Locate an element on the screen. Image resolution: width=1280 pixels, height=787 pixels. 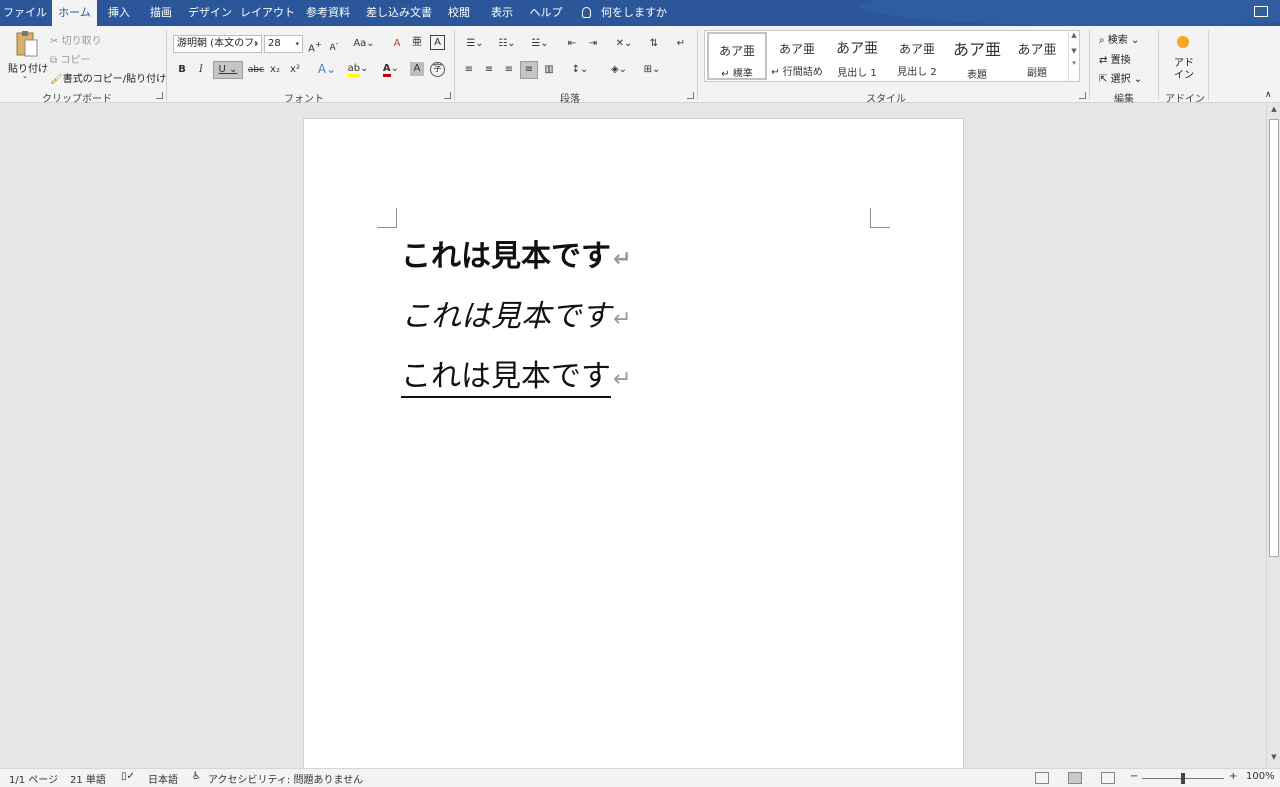
font-launcher-icon is located at coordinates (447, 95).